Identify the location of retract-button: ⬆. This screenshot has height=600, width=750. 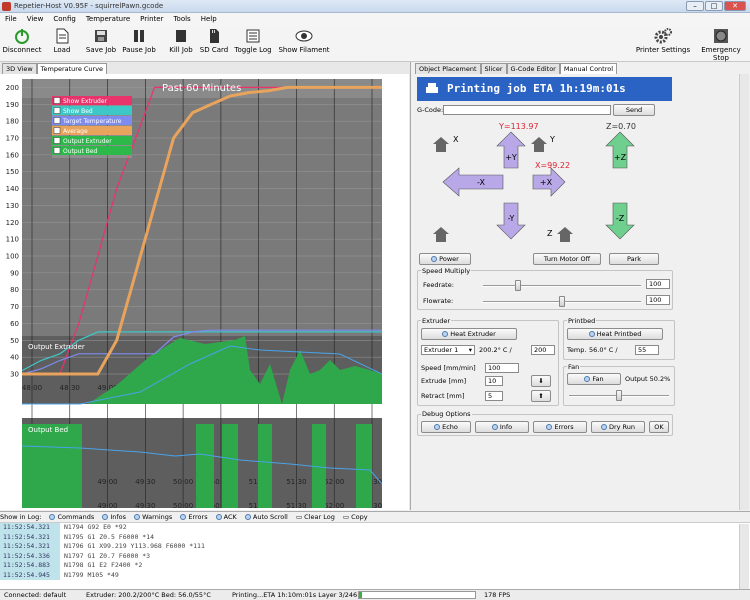
(541, 396).